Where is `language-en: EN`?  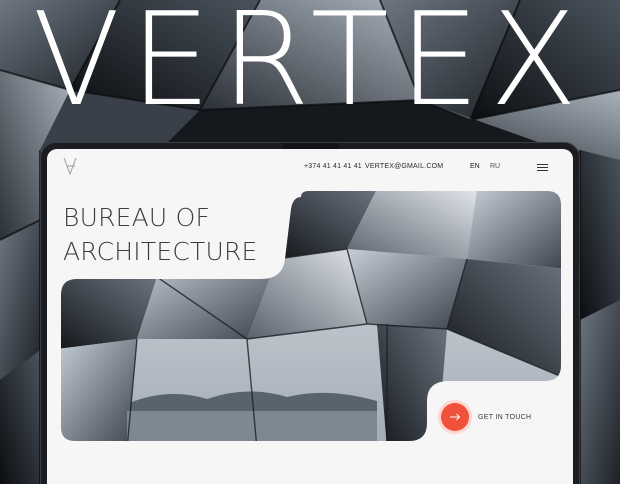 language-en: EN is located at coordinates (475, 166).